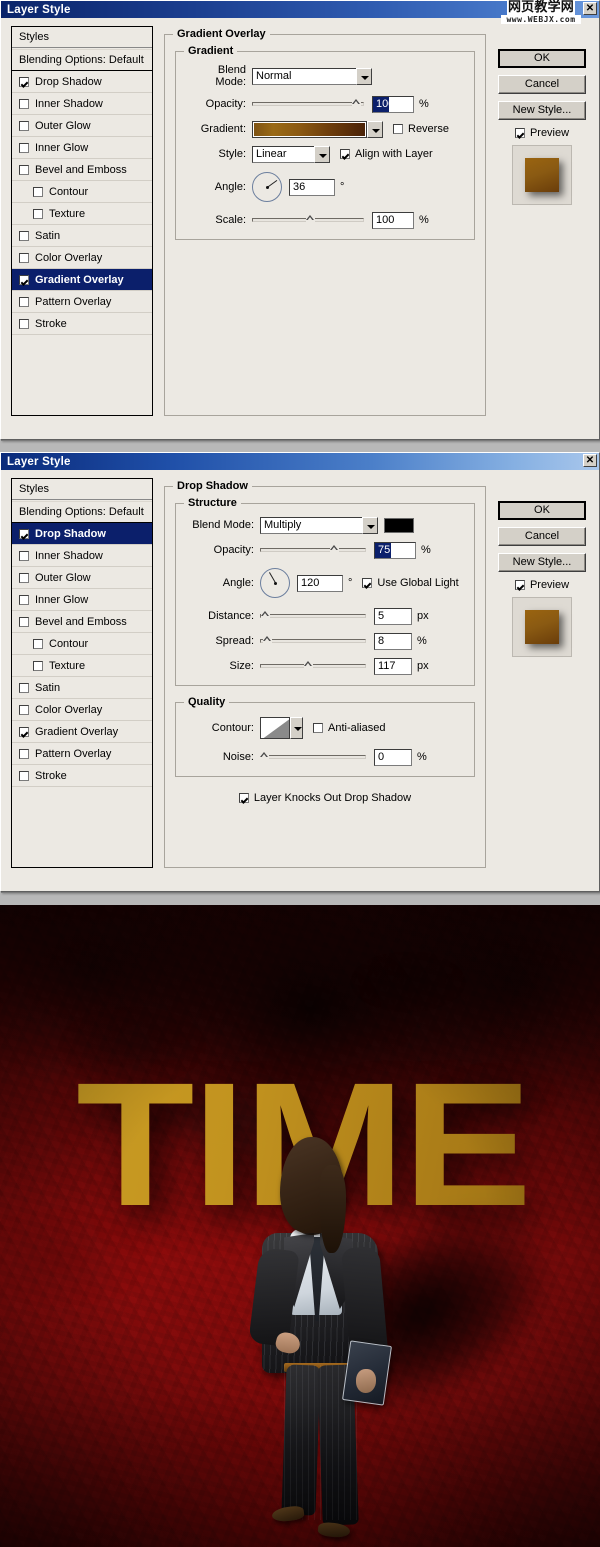 This screenshot has height=1547, width=600. I want to click on gradient-picker-chevron-icon, so click(375, 129).